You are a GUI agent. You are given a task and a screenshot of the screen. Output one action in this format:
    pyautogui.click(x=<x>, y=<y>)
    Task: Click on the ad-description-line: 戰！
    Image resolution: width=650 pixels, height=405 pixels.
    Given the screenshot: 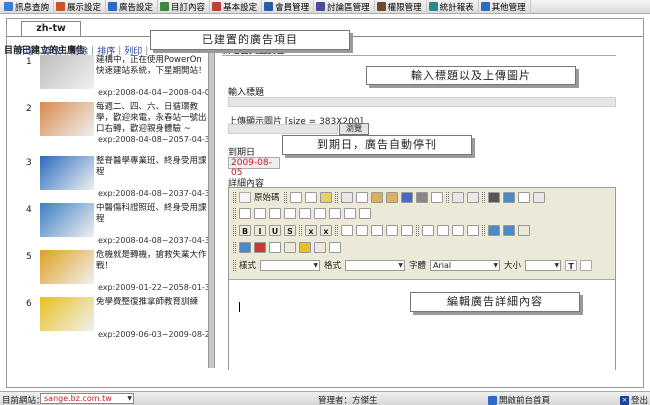 What is the action you would take?
    pyautogui.click(x=105, y=266)
    